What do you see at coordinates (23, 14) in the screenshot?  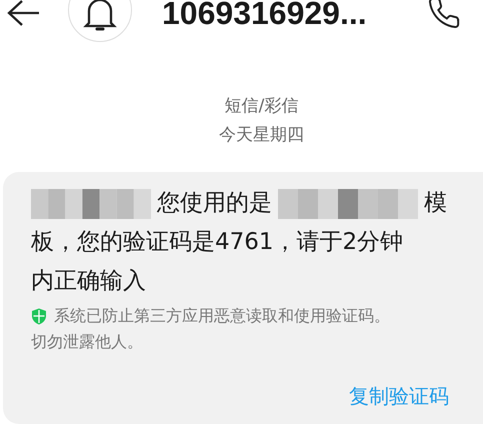 I see `back-arrow-icon` at bounding box center [23, 14].